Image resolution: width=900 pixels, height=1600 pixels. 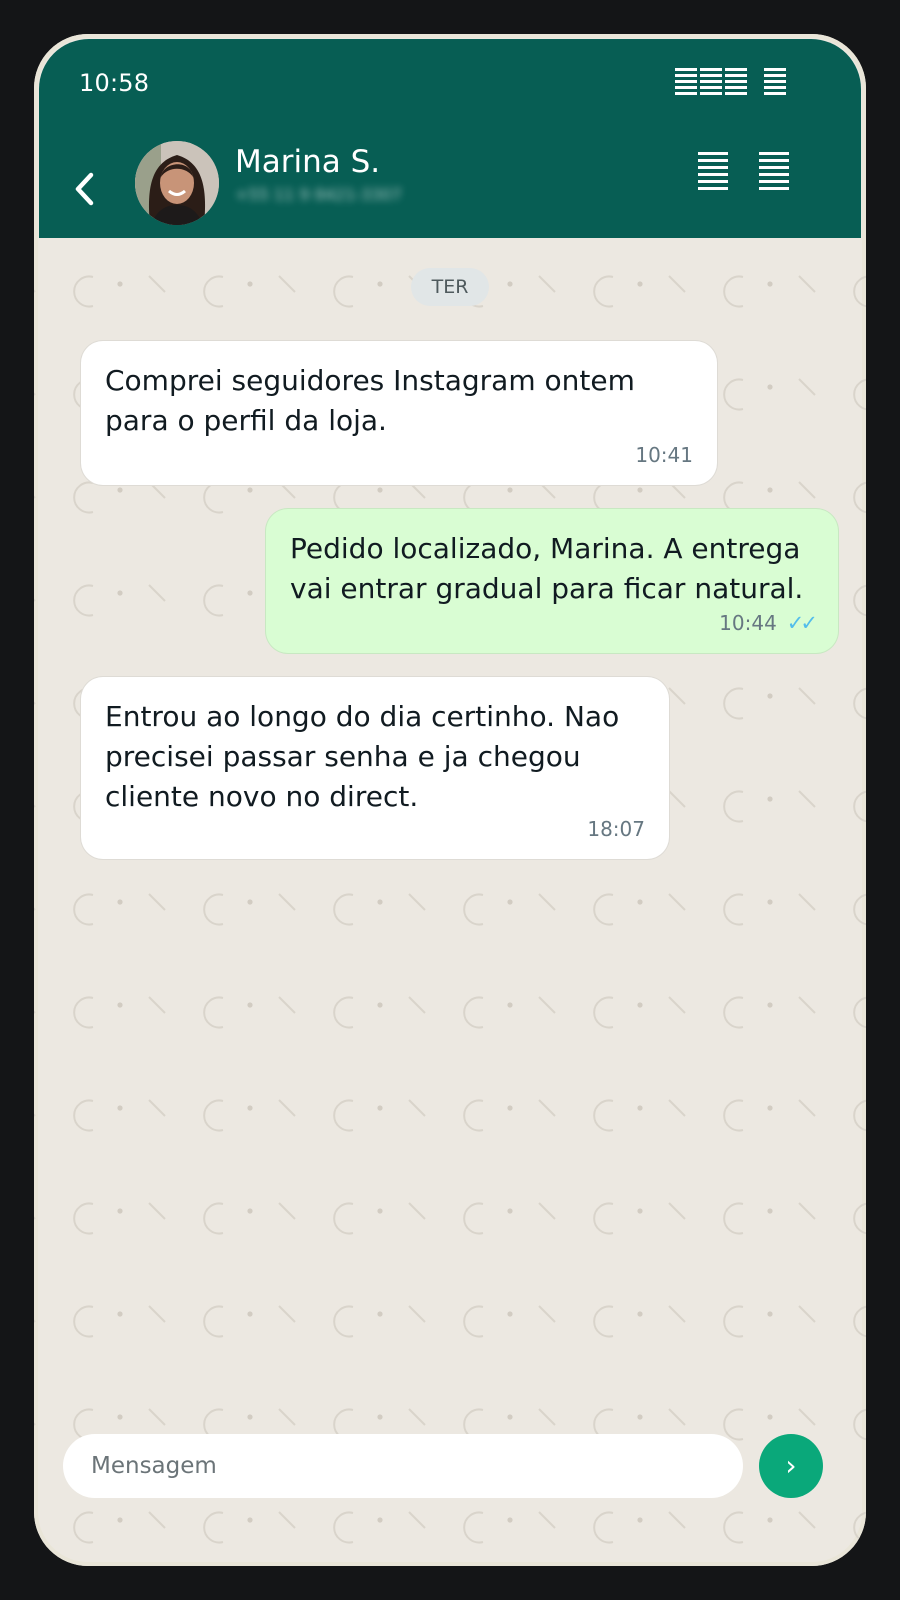 I want to click on video-call-icon, so click(x=713, y=171).